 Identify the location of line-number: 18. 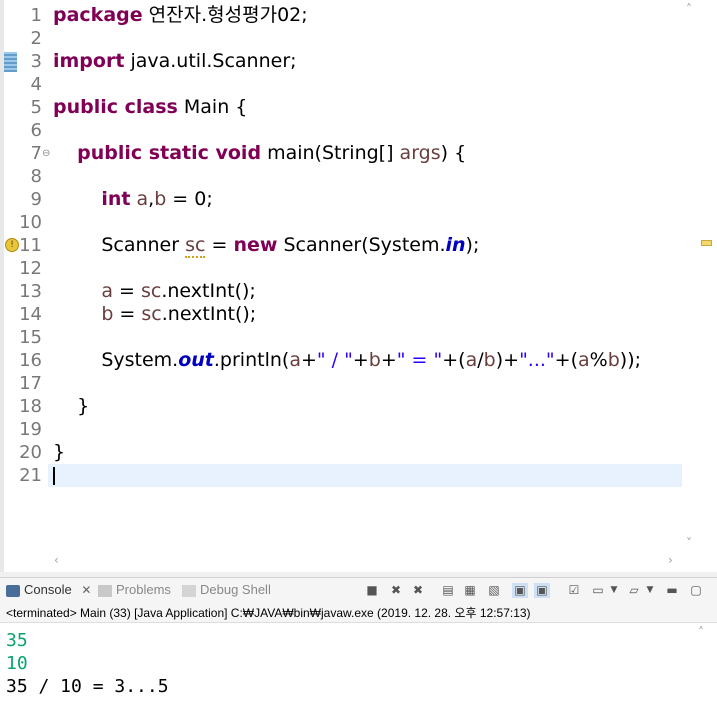
(30, 406).